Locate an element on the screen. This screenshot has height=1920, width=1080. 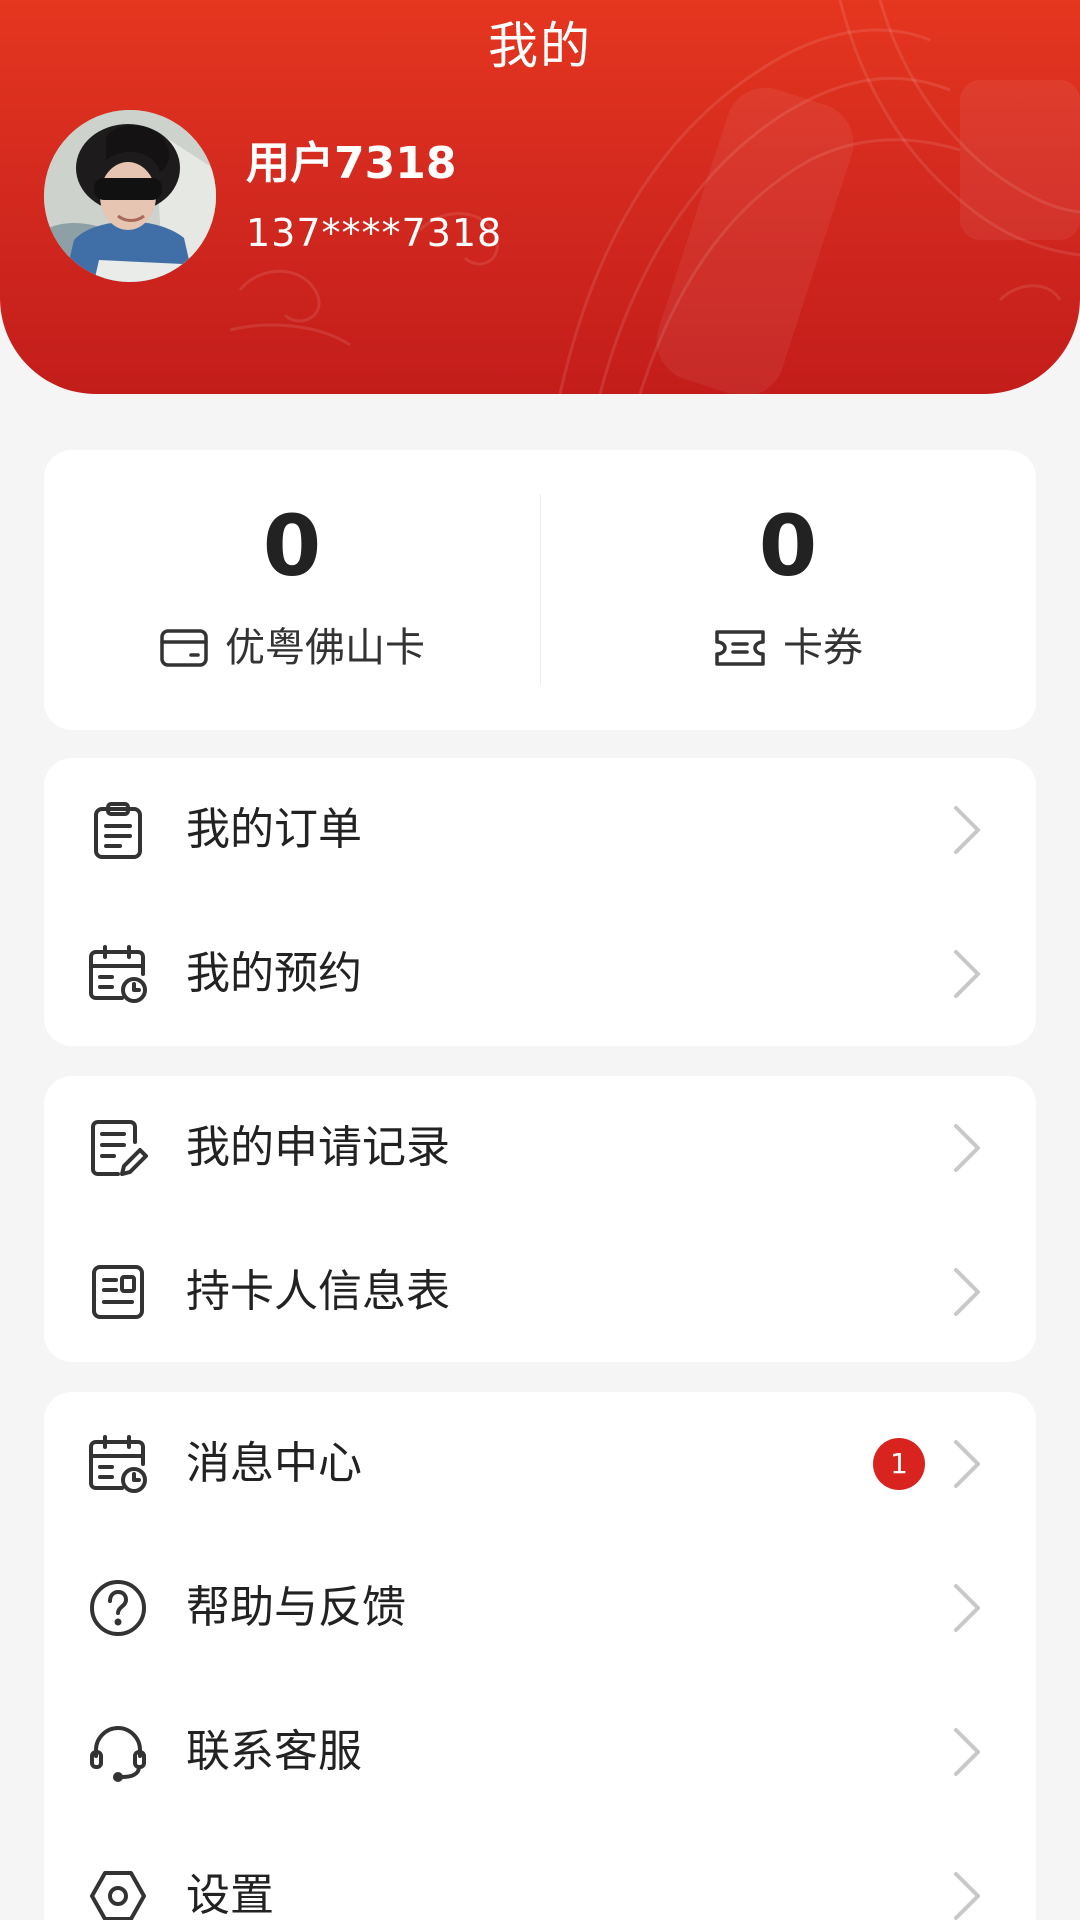
menu-item-help-feedback: 帮助与反馈 is located at coordinates (540, 1608).